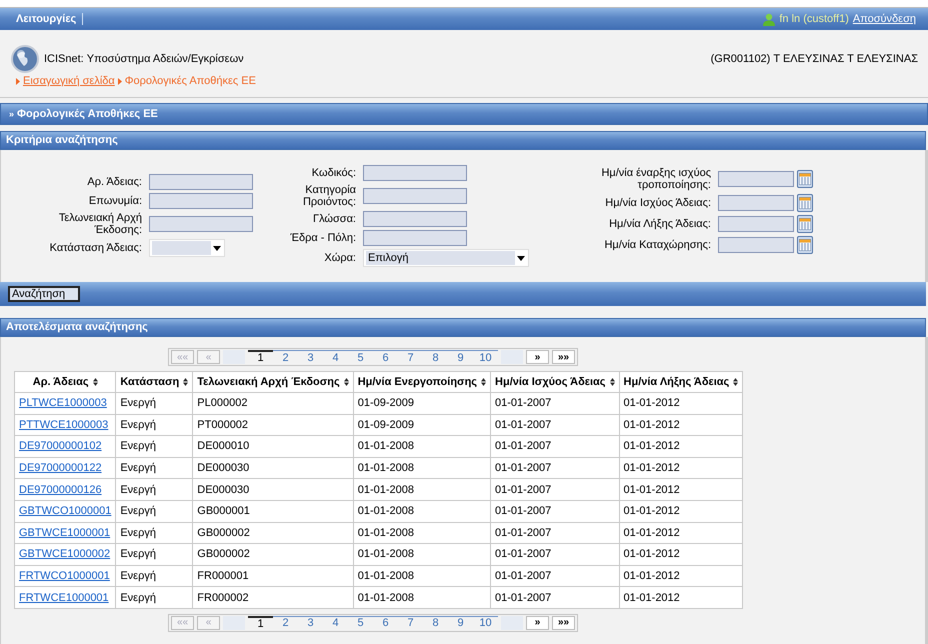 This screenshot has width=928, height=644. Describe the element at coordinates (50, 19) in the screenshot. I see `menu-label: Λειτουργίες` at that location.